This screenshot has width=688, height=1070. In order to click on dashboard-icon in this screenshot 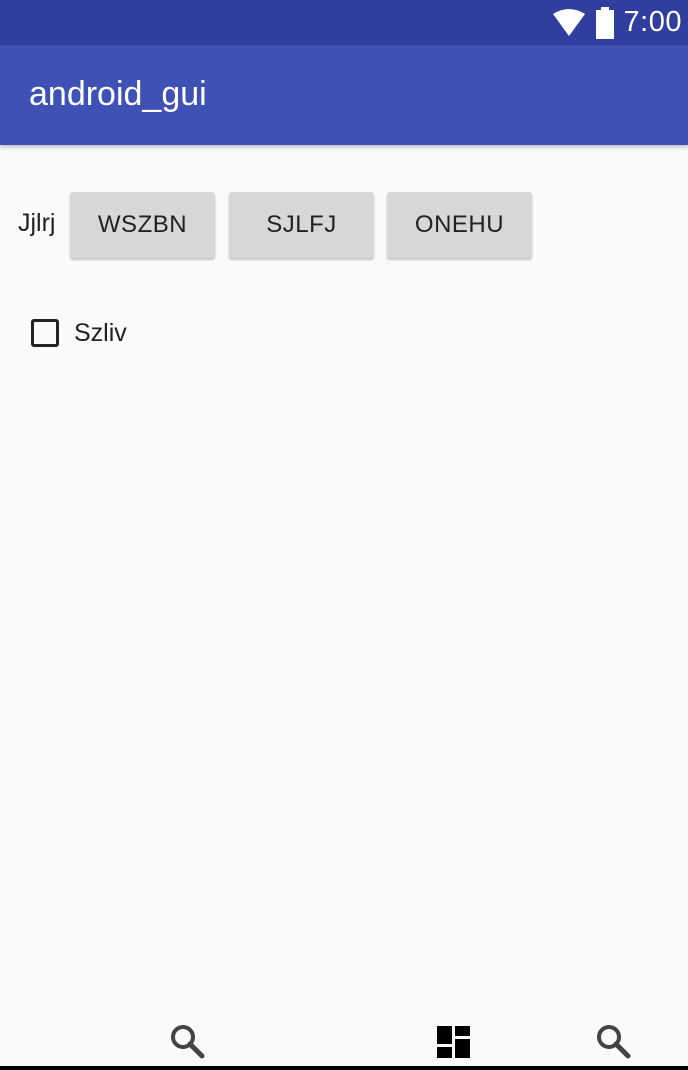, I will do `click(455, 1042)`.